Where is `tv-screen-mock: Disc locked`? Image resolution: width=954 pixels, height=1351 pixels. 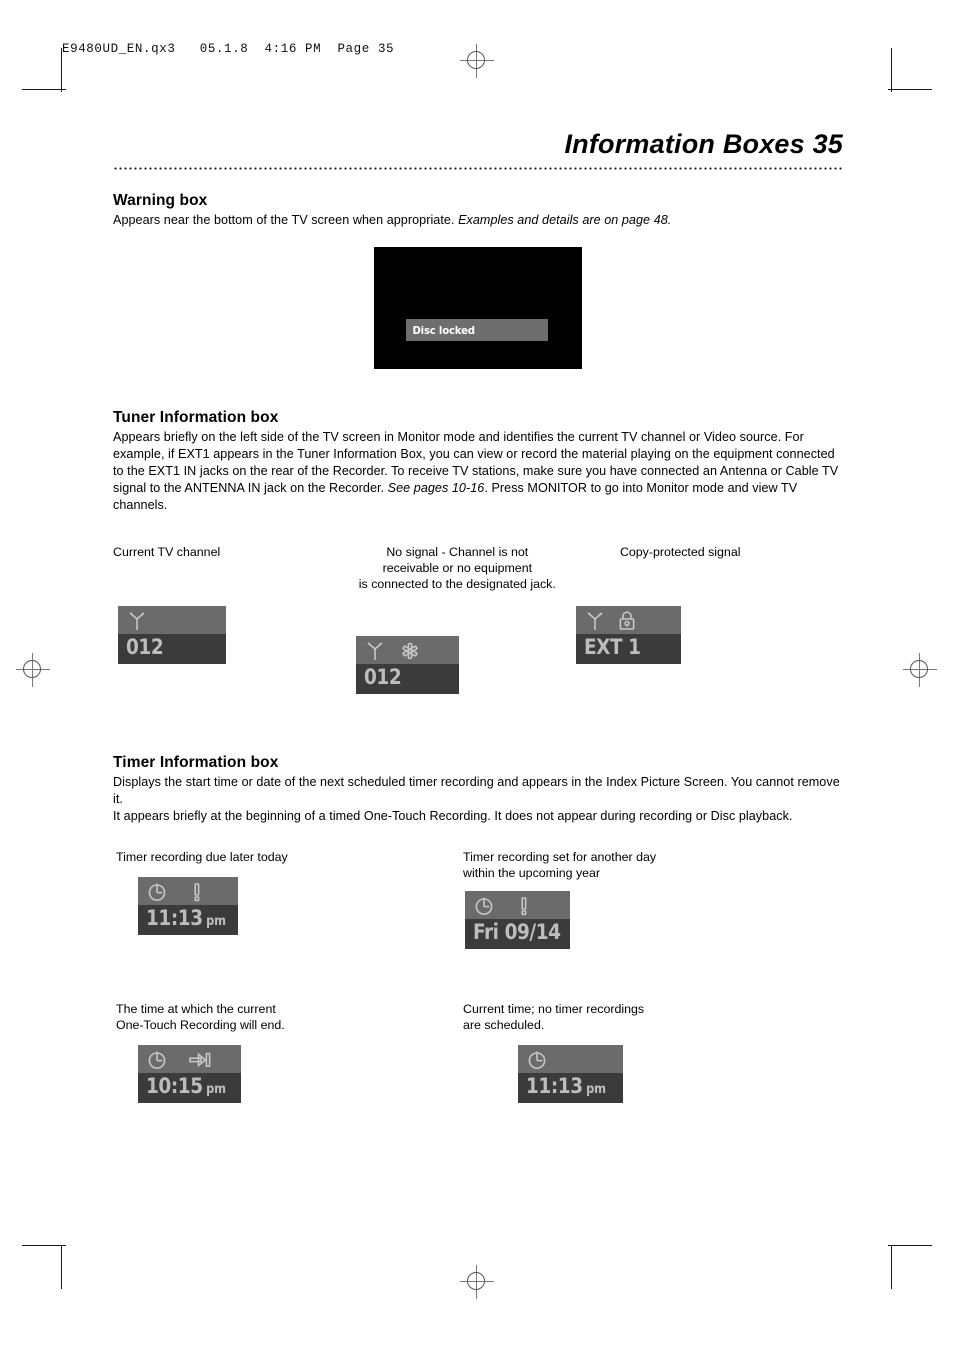
tv-screen-mock: Disc locked is located at coordinates (478, 308).